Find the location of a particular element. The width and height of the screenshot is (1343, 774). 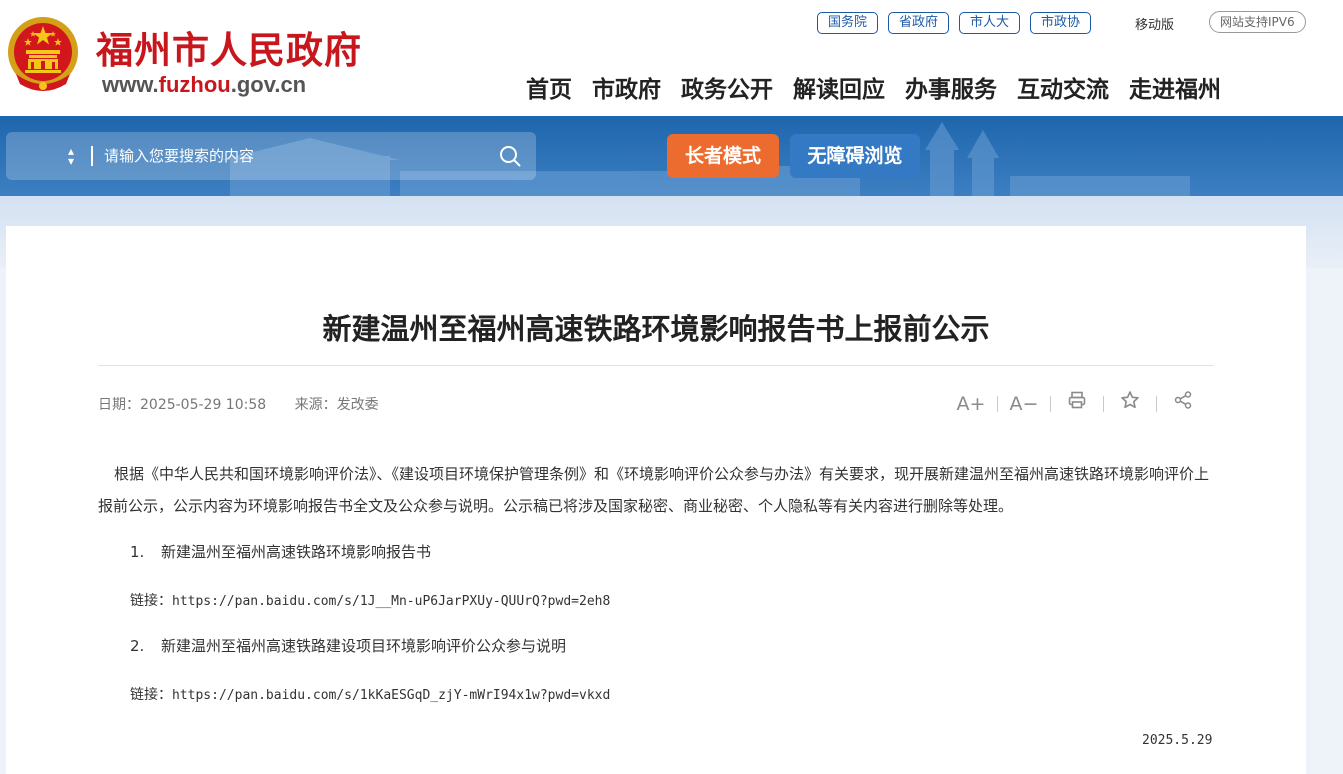

top-link-cppcc: 市政协 is located at coordinates (1061, 23).